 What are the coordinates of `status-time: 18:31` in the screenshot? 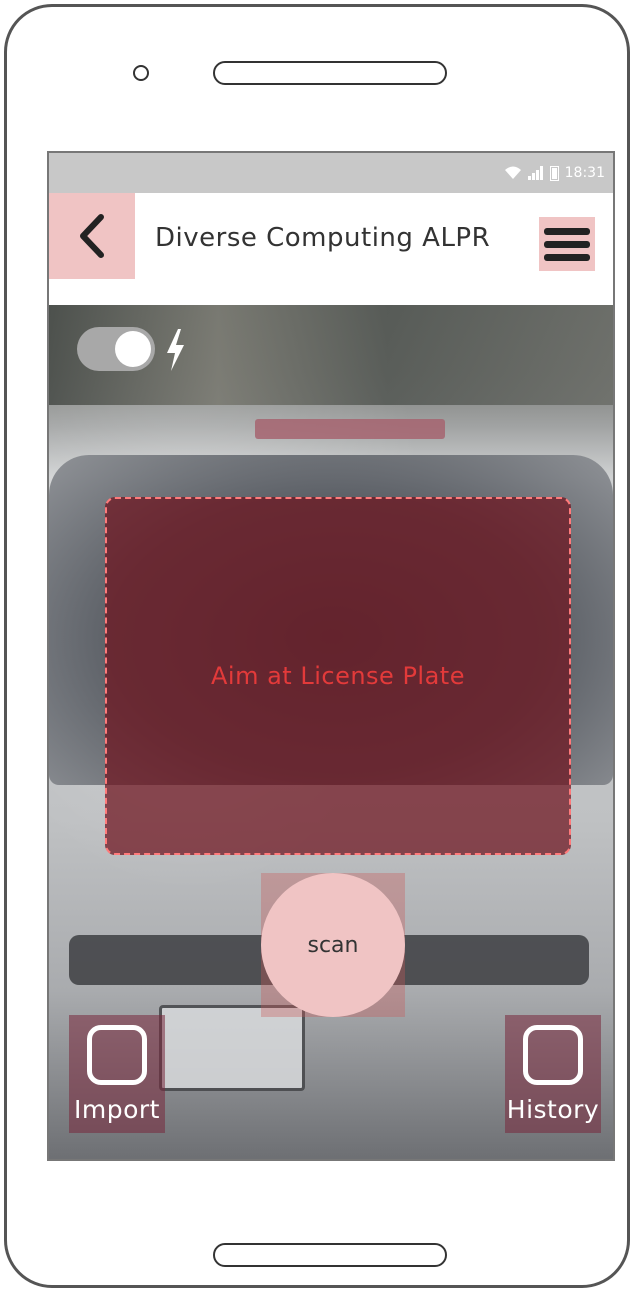 It's located at (584, 173).